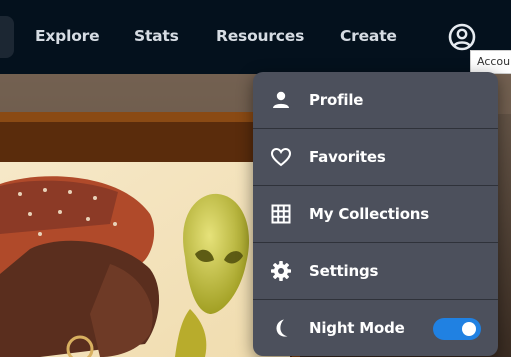 Image resolution: width=511 pixels, height=357 pixels. Describe the element at coordinates (357, 328) in the screenshot. I see `menu-label-night-mode: Night Mode` at that location.